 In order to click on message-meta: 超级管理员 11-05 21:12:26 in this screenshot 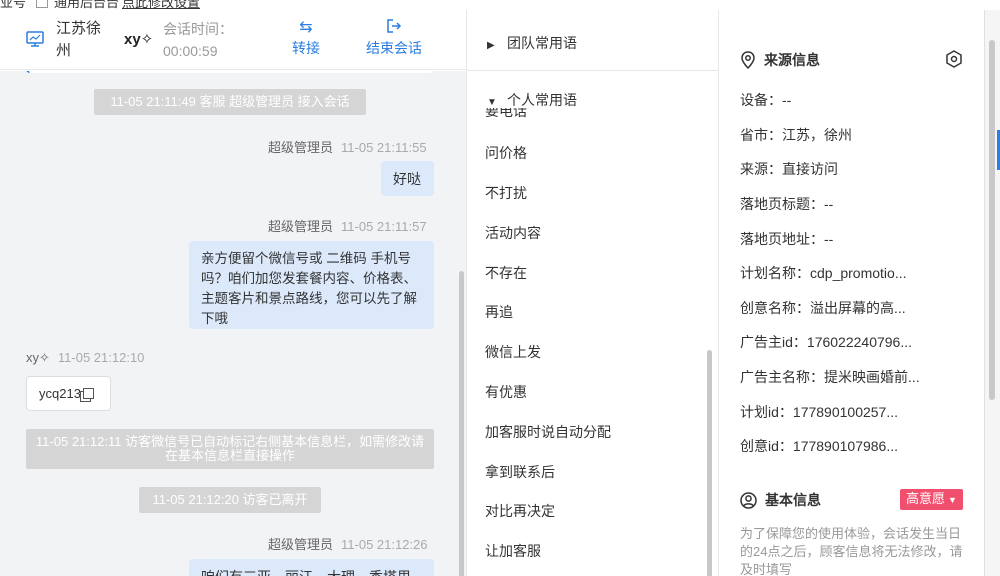, I will do `click(348, 543)`.